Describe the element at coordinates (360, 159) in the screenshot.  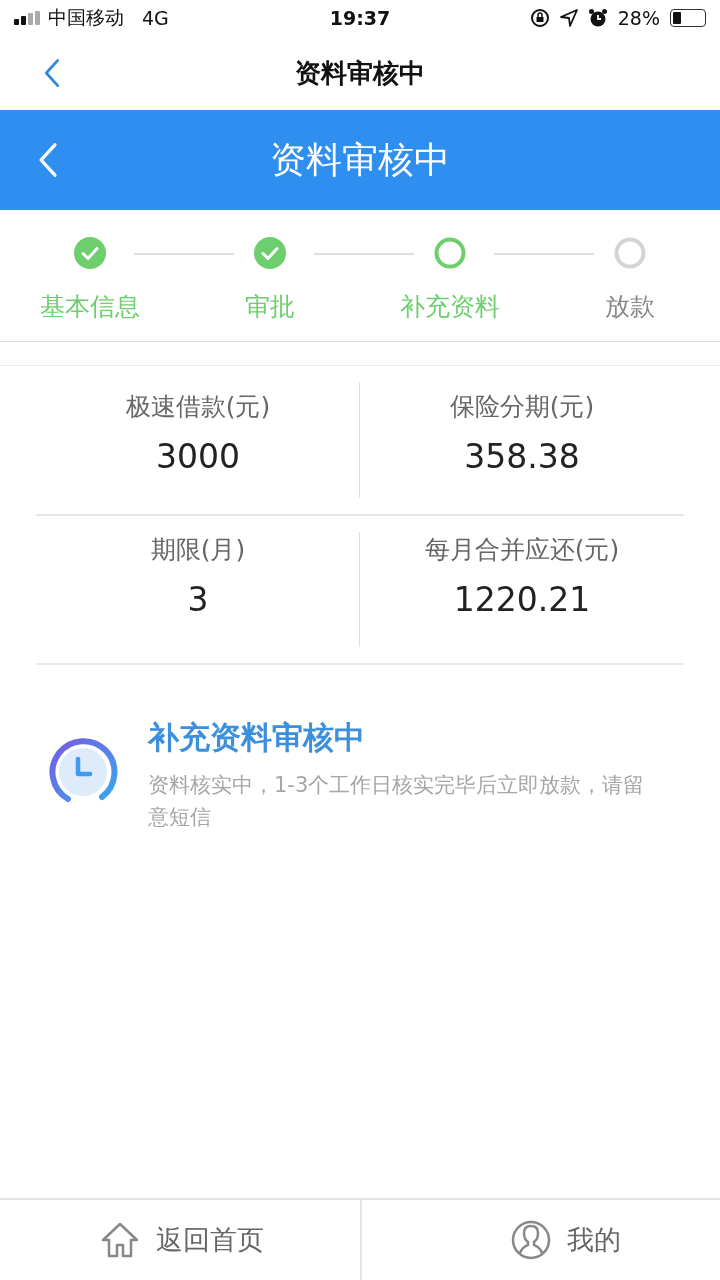
I see `header-title: 资料审核中` at that location.